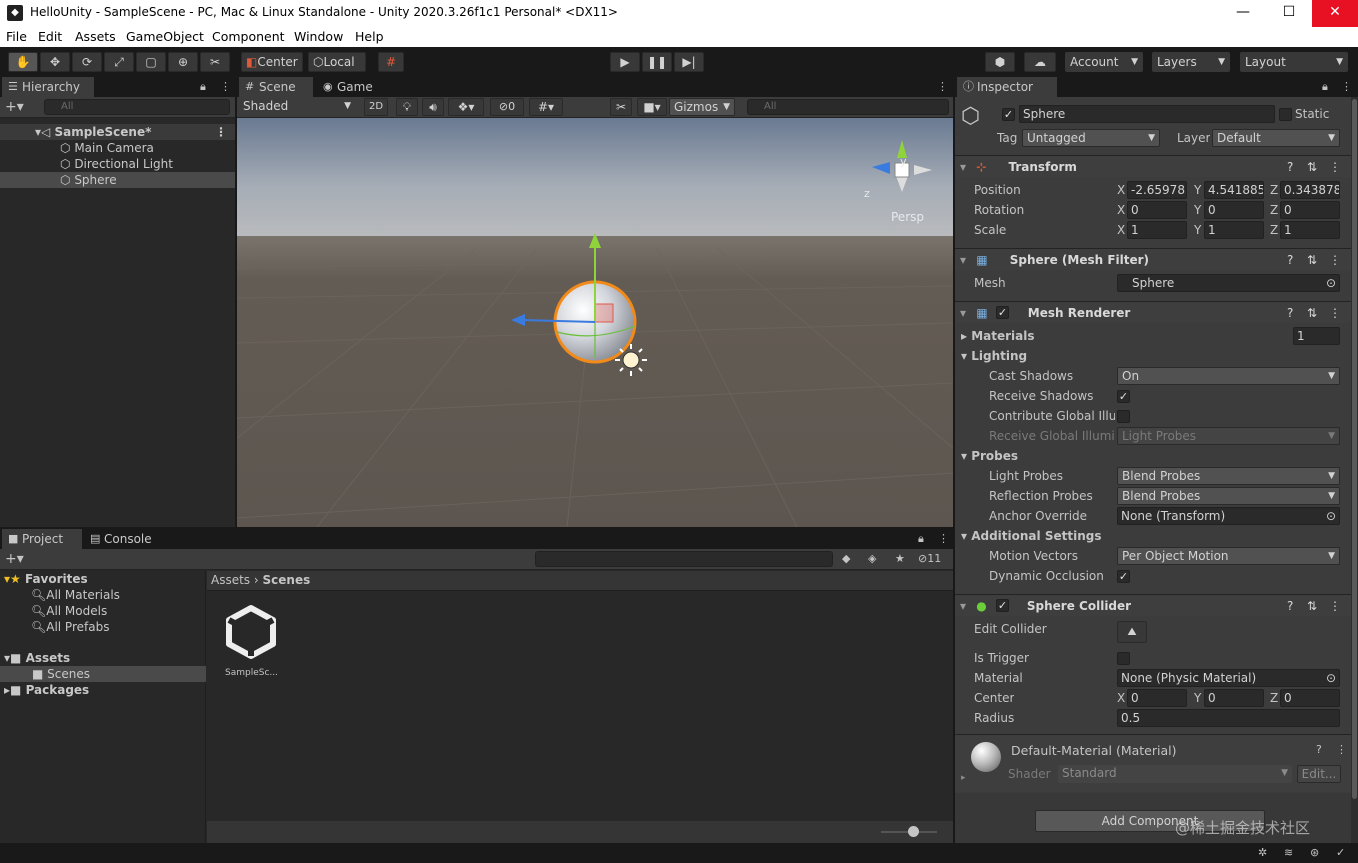  Describe the element at coordinates (963, 778) in the screenshot. I see `chevron-right-icon: ▸` at that location.